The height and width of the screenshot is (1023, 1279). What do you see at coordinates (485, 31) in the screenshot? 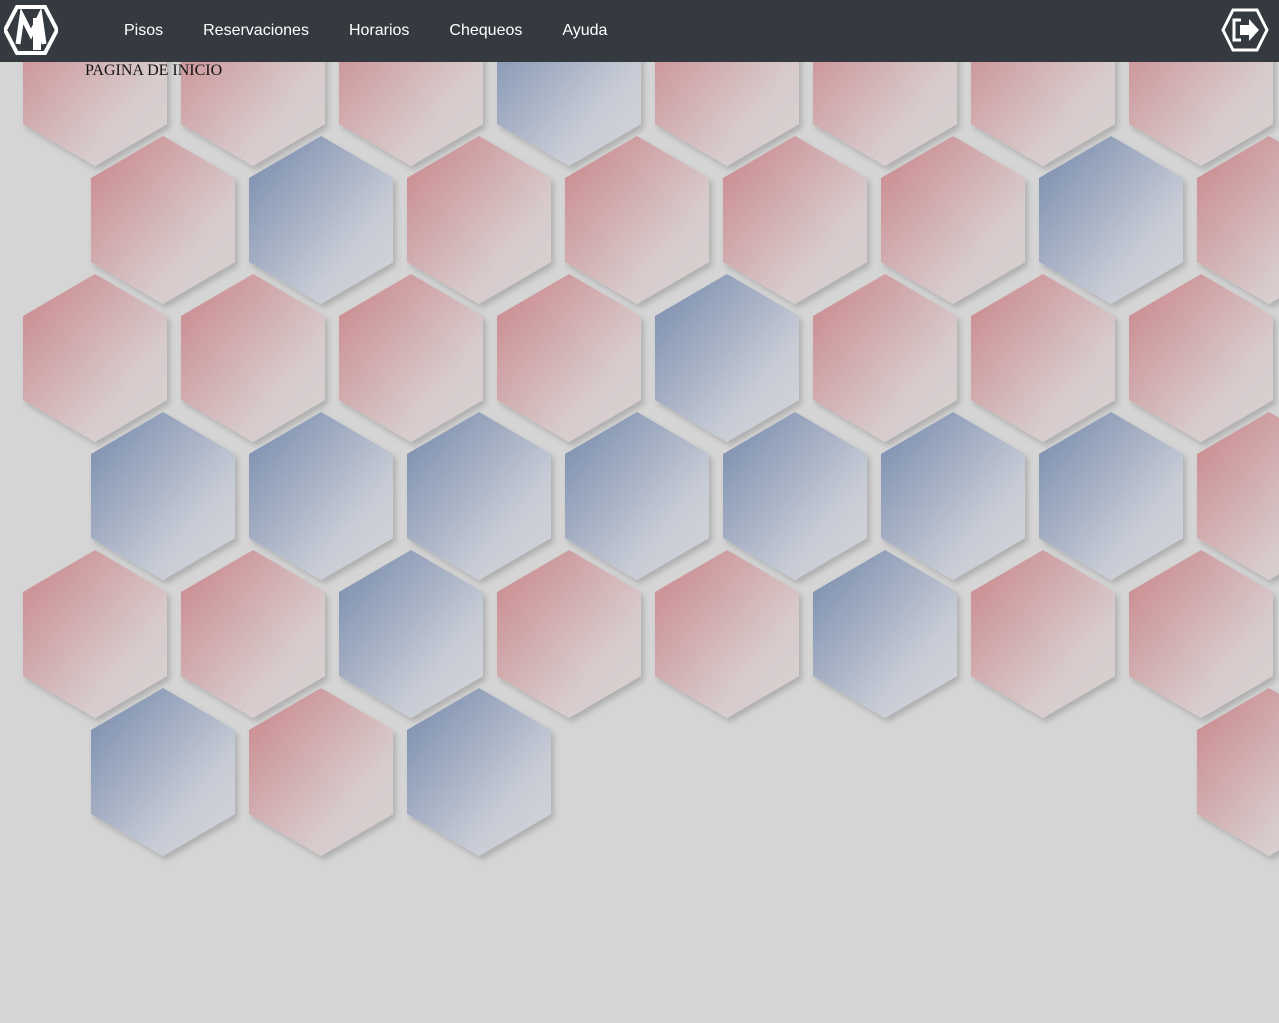
I see `nav-link-chequeos: Chequeos` at bounding box center [485, 31].